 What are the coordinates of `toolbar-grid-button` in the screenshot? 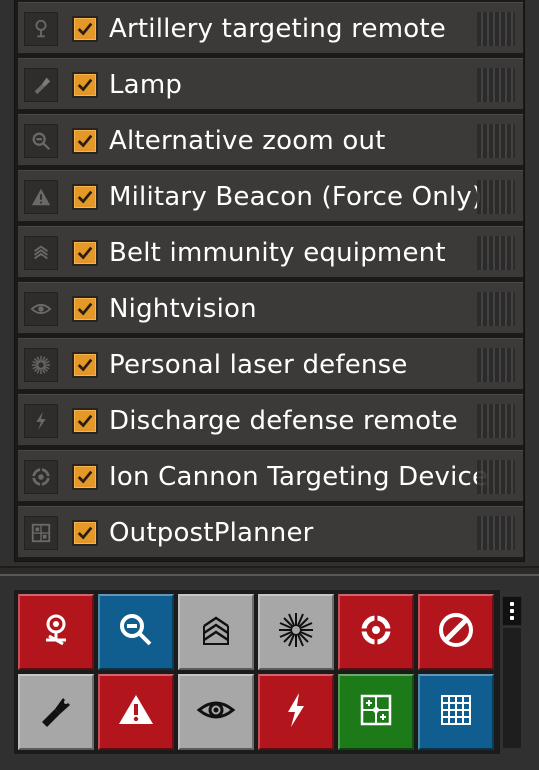 It's located at (456, 712).